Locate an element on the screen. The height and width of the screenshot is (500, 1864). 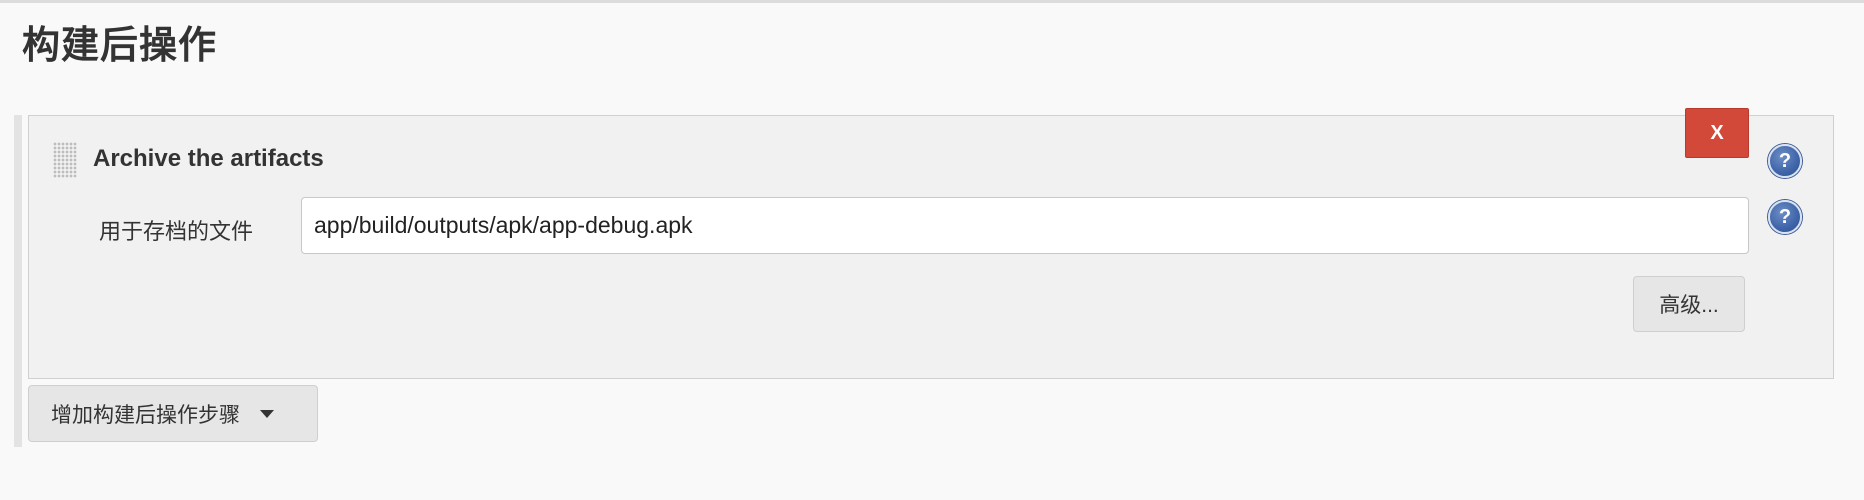
step-title: Archive the artifacts is located at coordinates (208, 158).